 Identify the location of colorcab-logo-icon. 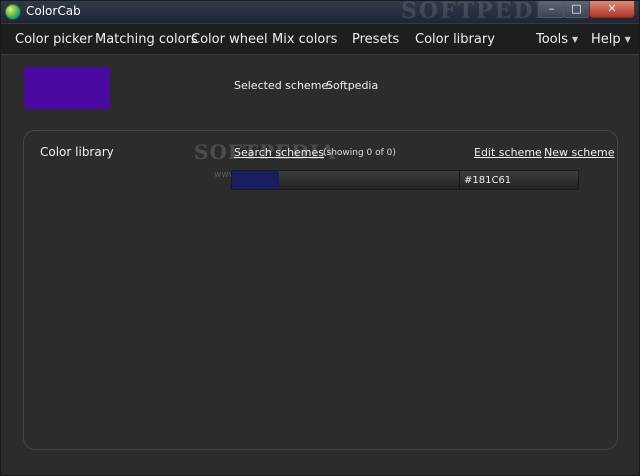
(13, 12).